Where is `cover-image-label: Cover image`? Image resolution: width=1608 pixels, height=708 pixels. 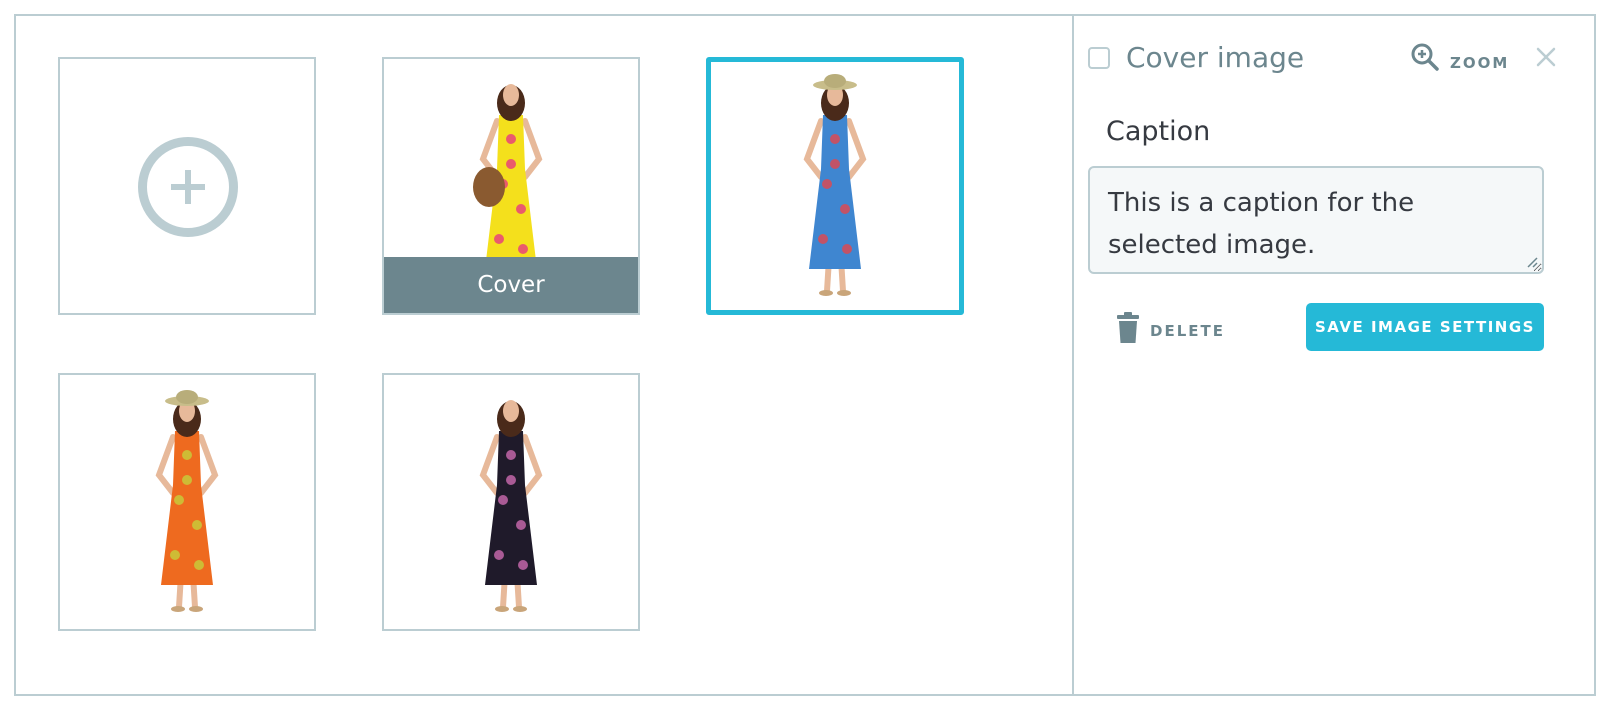 cover-image-label: Cover image is located at coordinates (1215, 57).